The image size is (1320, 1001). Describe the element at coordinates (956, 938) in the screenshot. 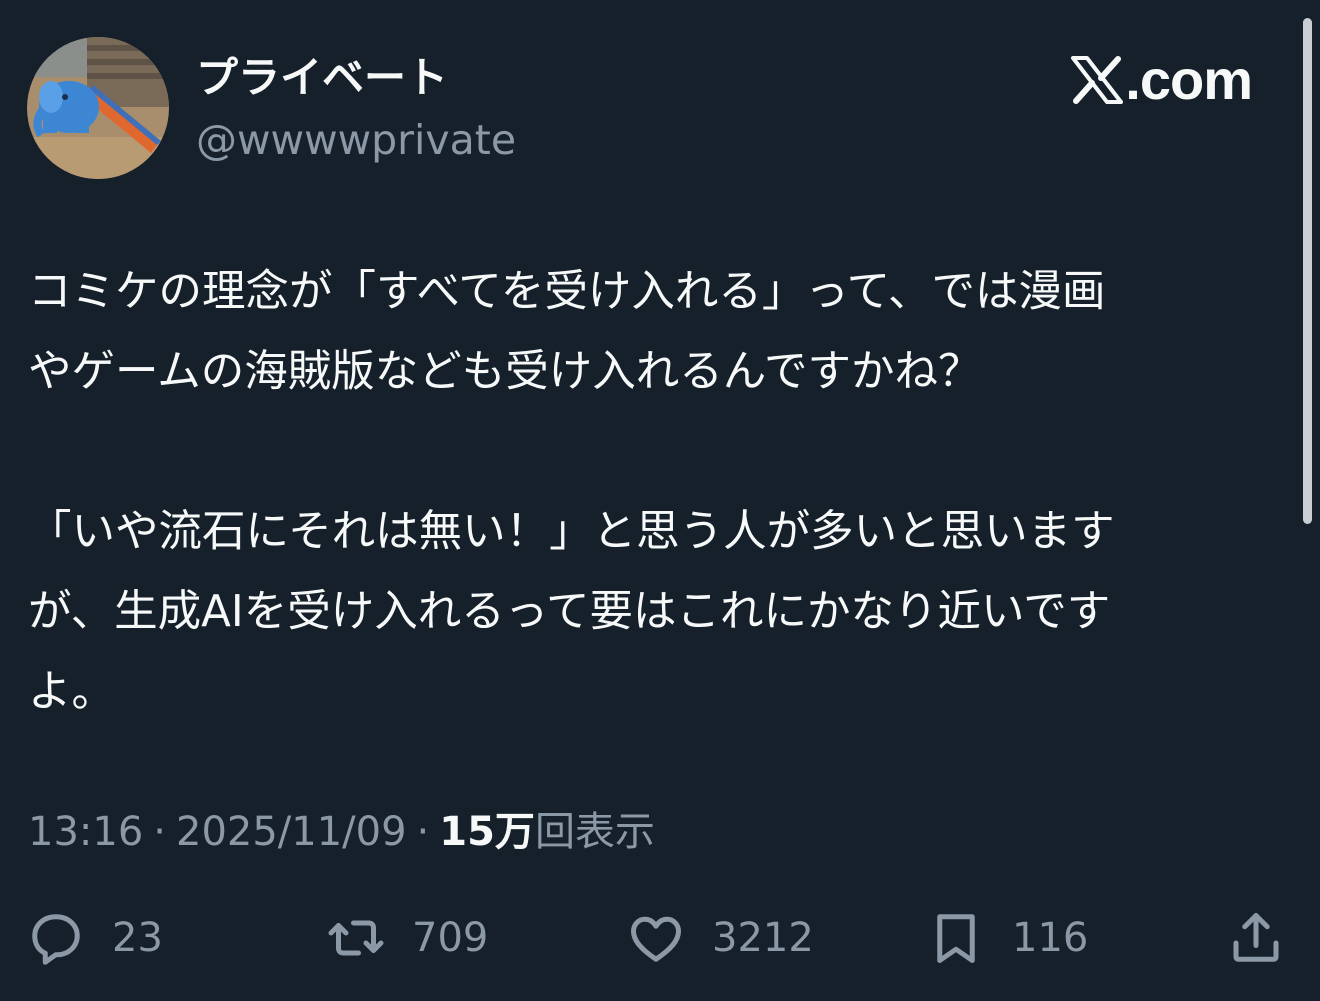

I see `bookmark-icon` at that location.